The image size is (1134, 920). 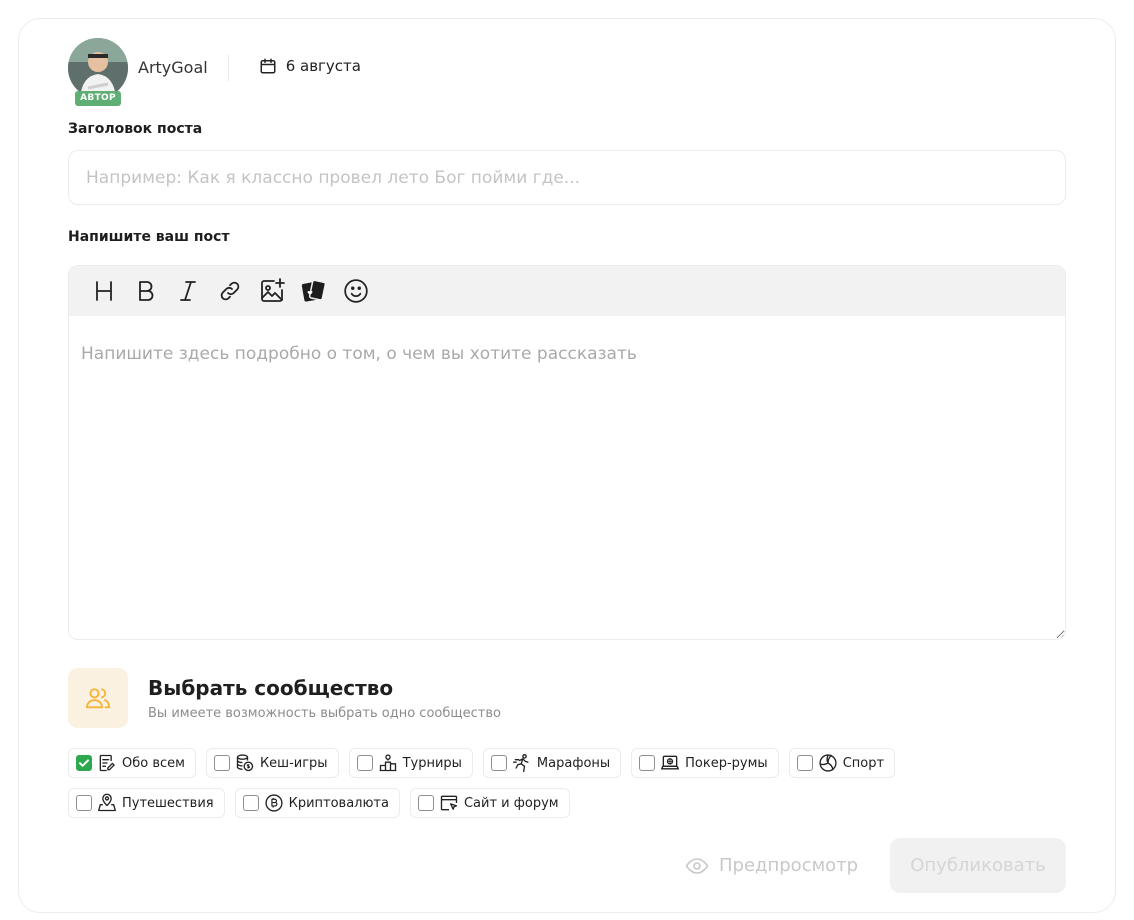 I want to click on community-option-tournaments: Турниры, so click(x=410, y=763).